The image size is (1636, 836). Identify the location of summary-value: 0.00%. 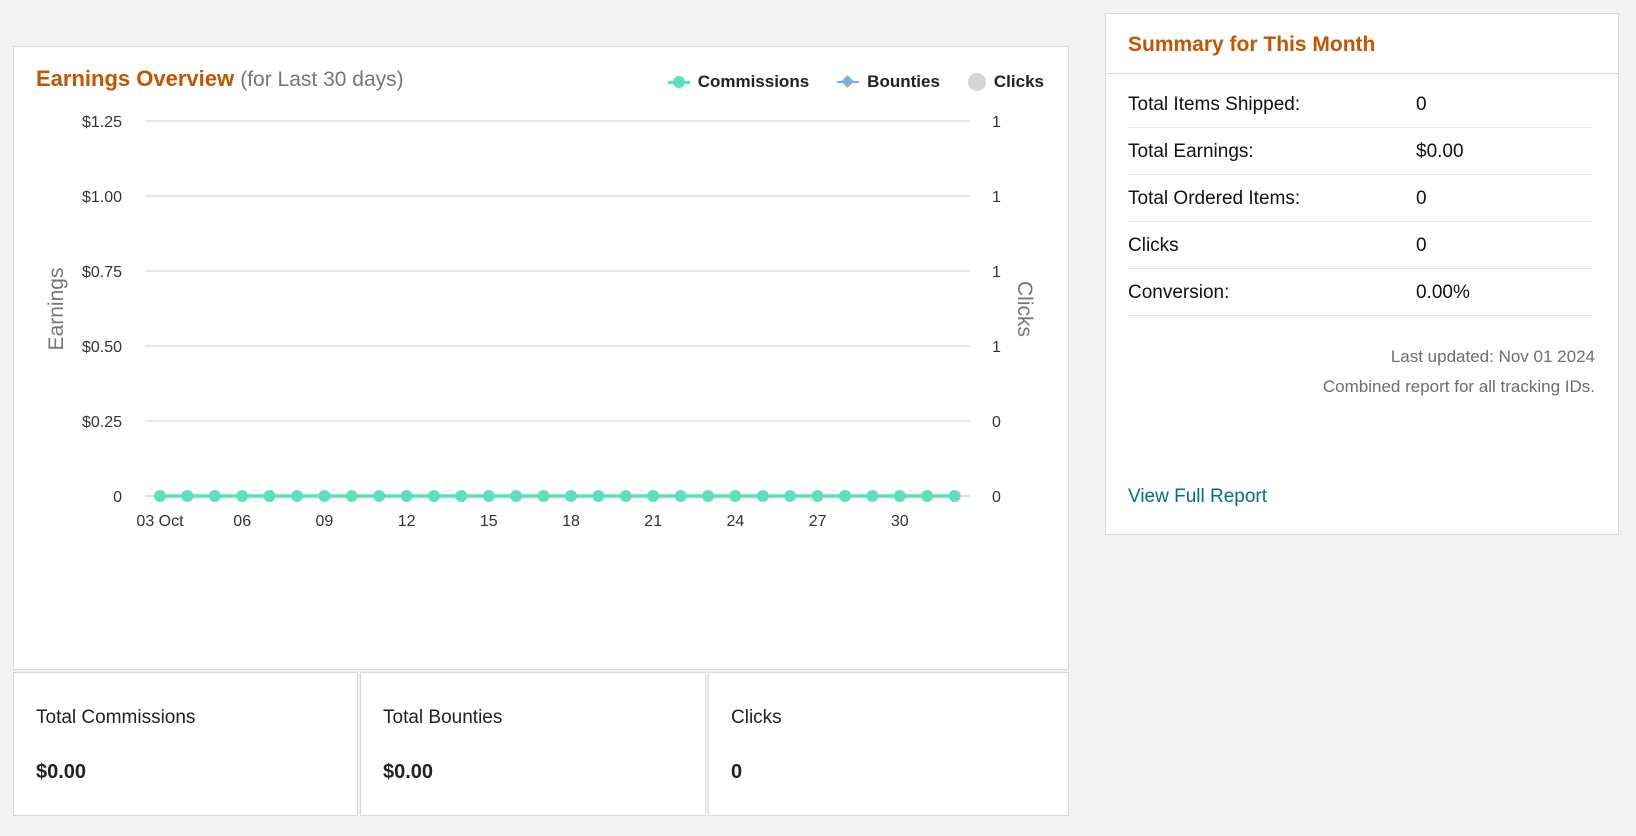
(1443, 292).